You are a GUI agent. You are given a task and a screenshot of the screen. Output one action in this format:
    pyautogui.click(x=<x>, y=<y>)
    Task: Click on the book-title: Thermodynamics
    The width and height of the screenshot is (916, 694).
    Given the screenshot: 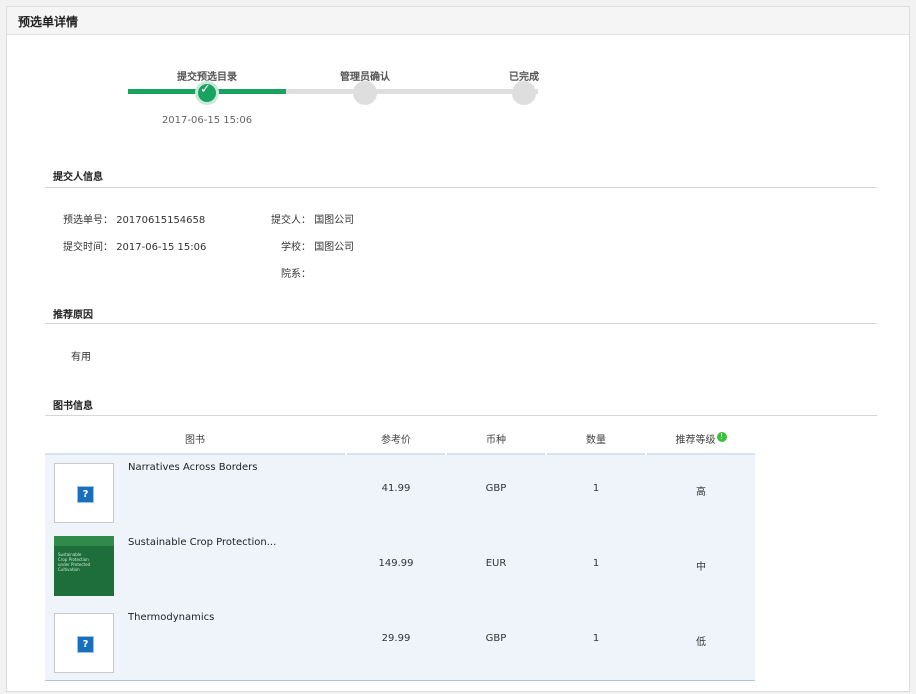 What is the action you would take?
    pyautogui.click(x=171, y=617)
    